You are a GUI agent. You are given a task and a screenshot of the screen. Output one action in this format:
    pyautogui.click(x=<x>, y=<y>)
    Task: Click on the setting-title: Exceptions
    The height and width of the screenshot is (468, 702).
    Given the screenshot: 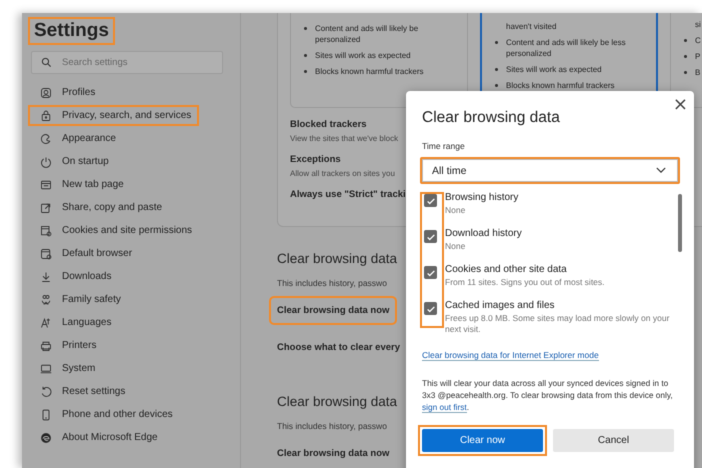 What is the action you would take?
    pyautogui.click(x=315, y=159)
    